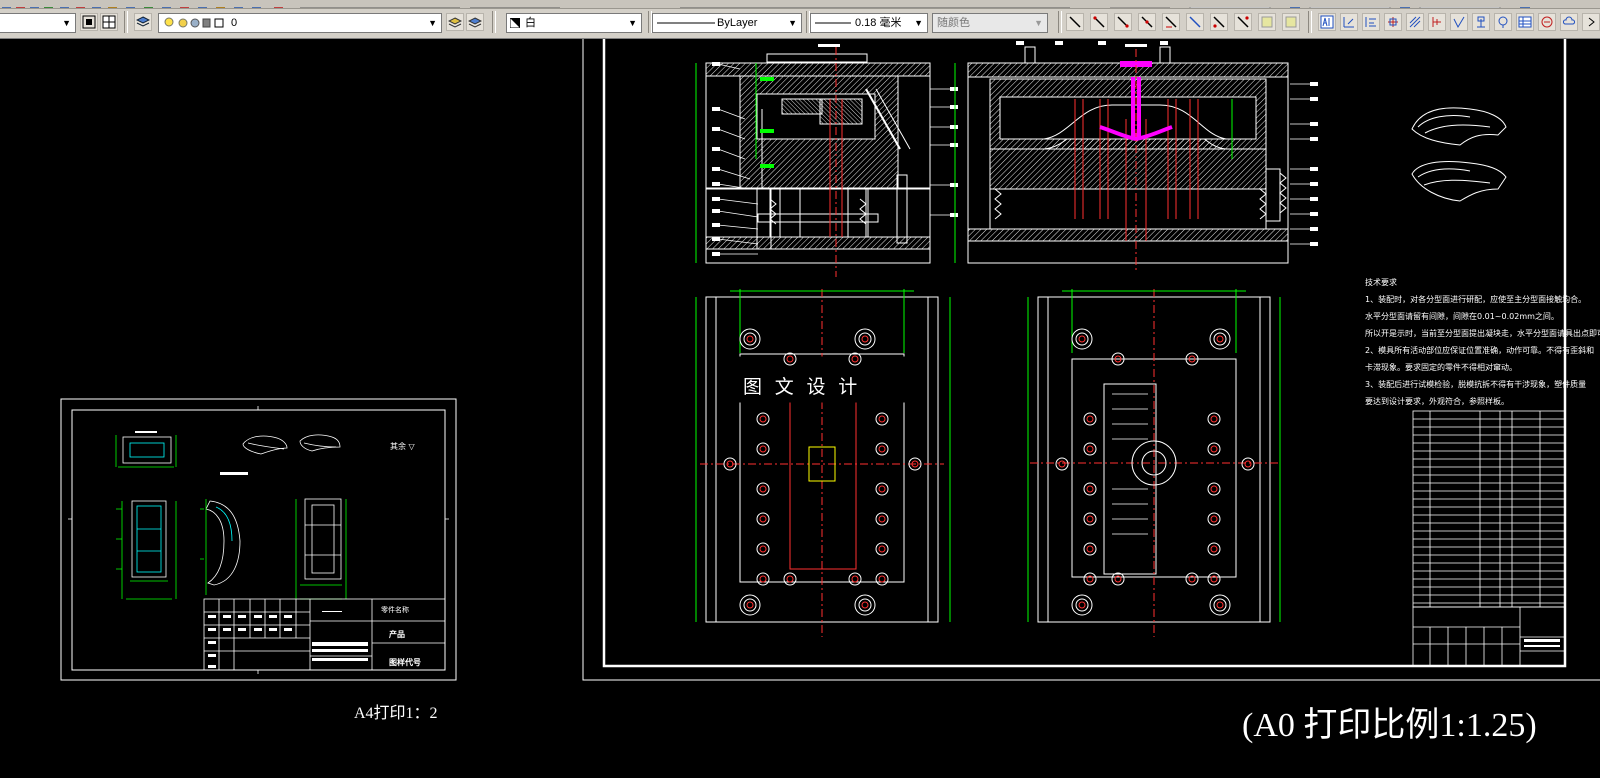 Image resolution: width=1600 pixels, height=778 pixels. I want to click on lineweight-value: 0.18 毫米, so click(878, 23).